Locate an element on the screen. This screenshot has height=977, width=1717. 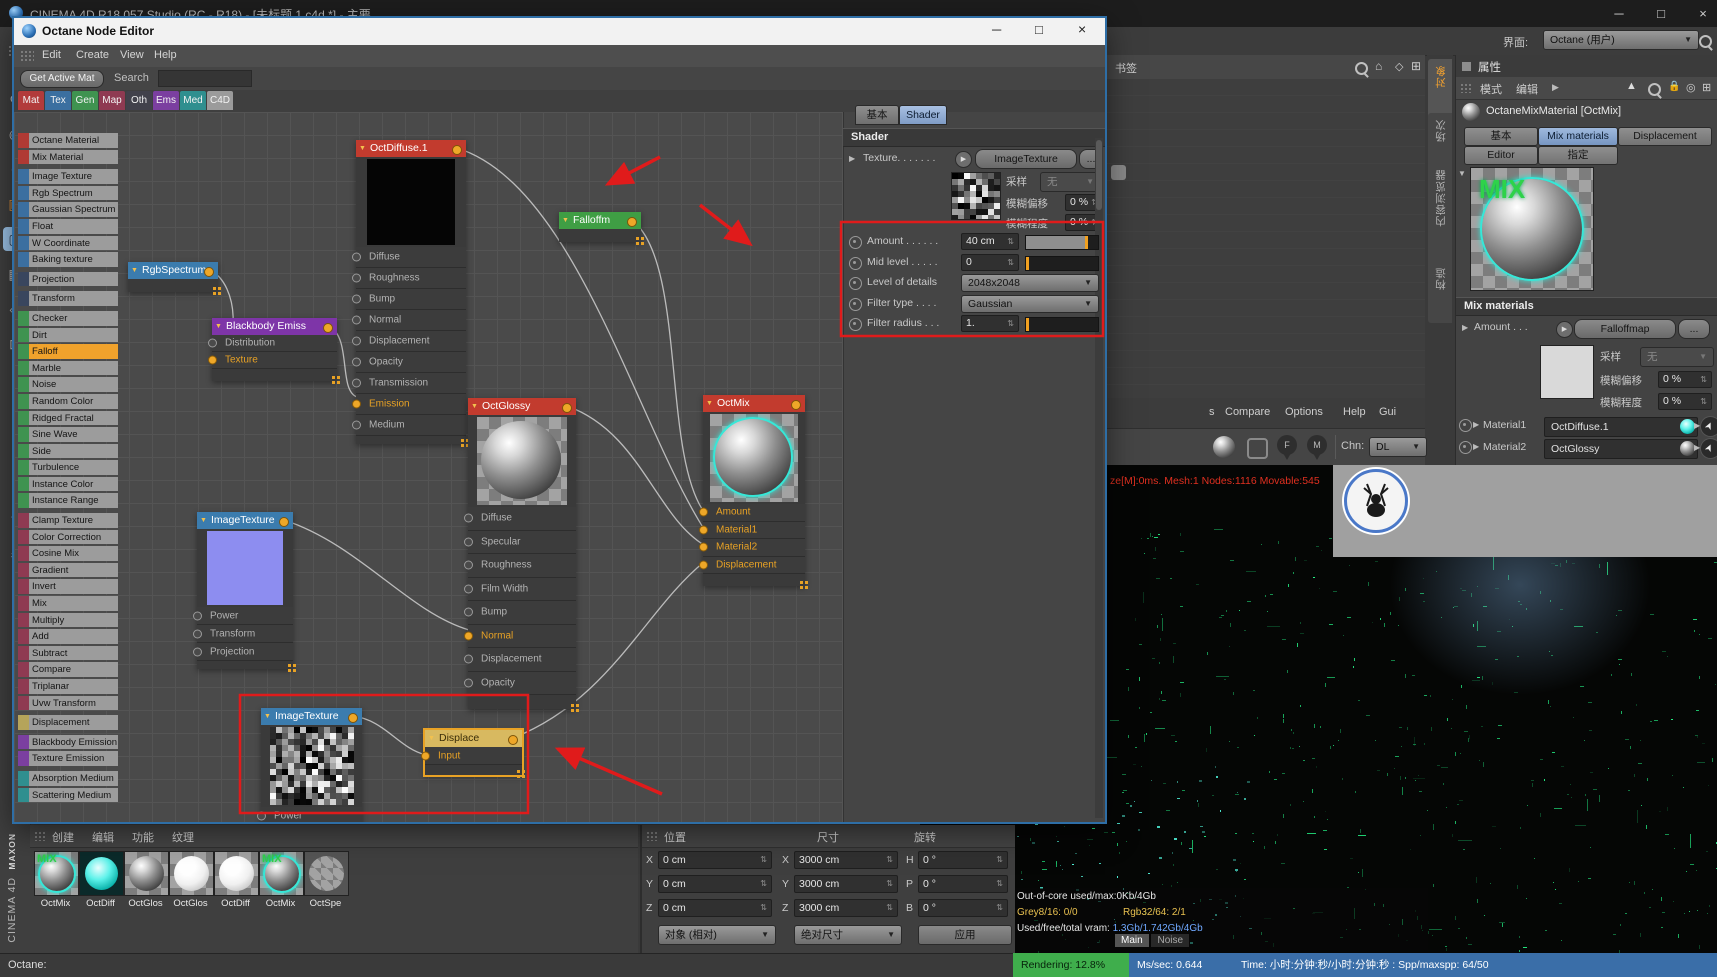
list-item: Gaussian Spectrum is located at coordinates (68, 210).